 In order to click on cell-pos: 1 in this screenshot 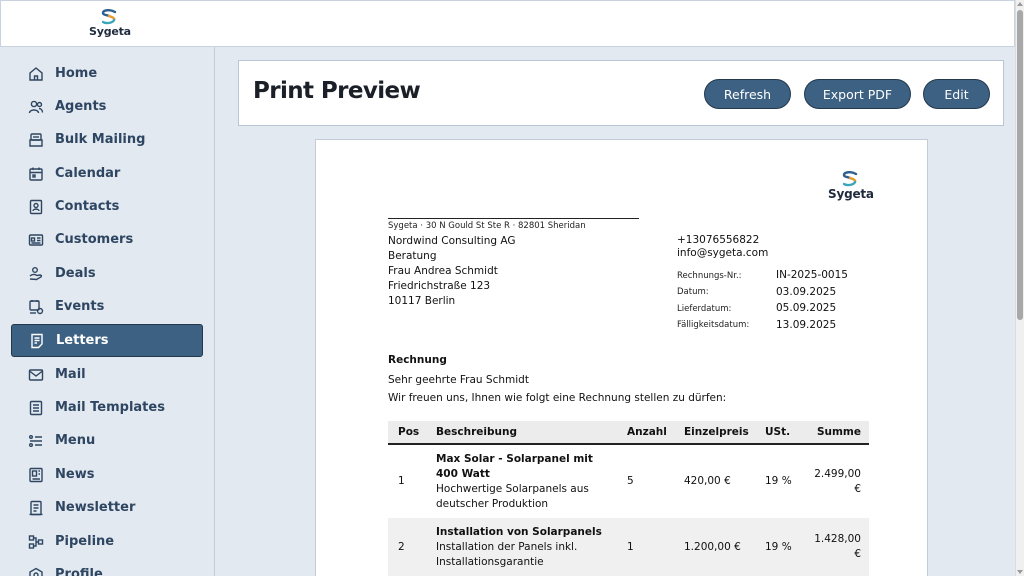, I will do `click(401, 481)`.